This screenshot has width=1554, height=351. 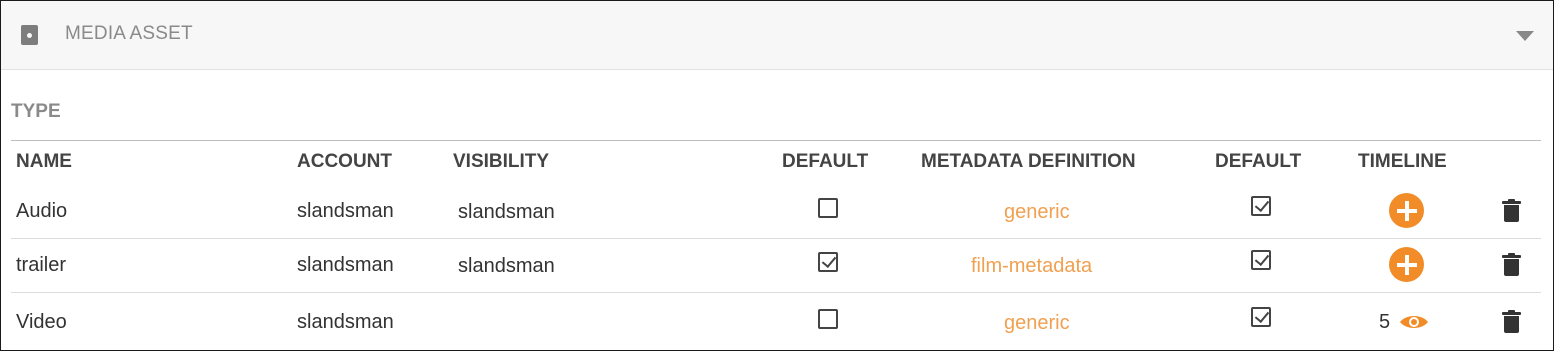 What do you see at coordinates (1414, 322) in the screenshot?
I see `eye-icon` at bounding box center [1414, 322].